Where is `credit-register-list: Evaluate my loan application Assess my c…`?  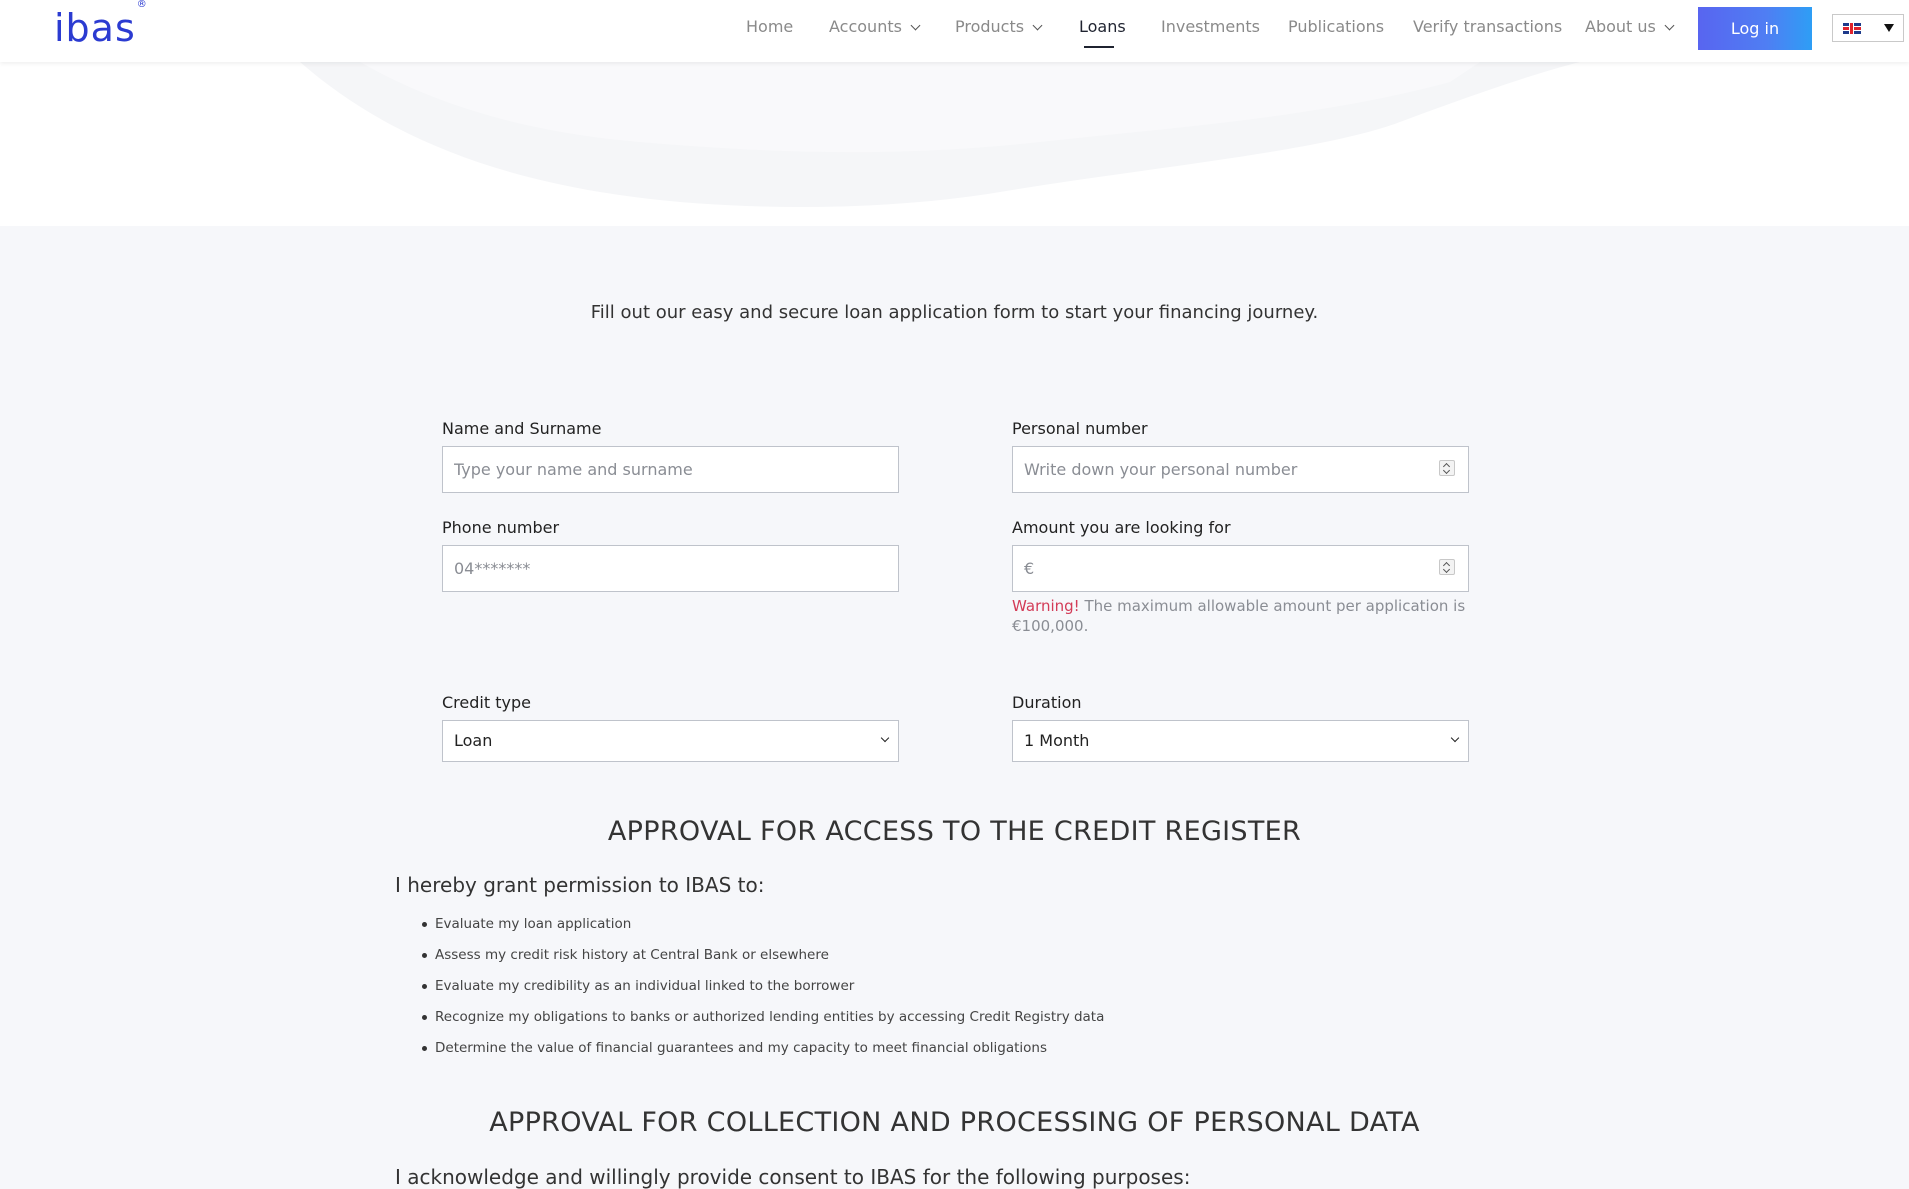
credit-register-list: Evaluate my loan application Assess my c… is located at coordinates (763, 991).